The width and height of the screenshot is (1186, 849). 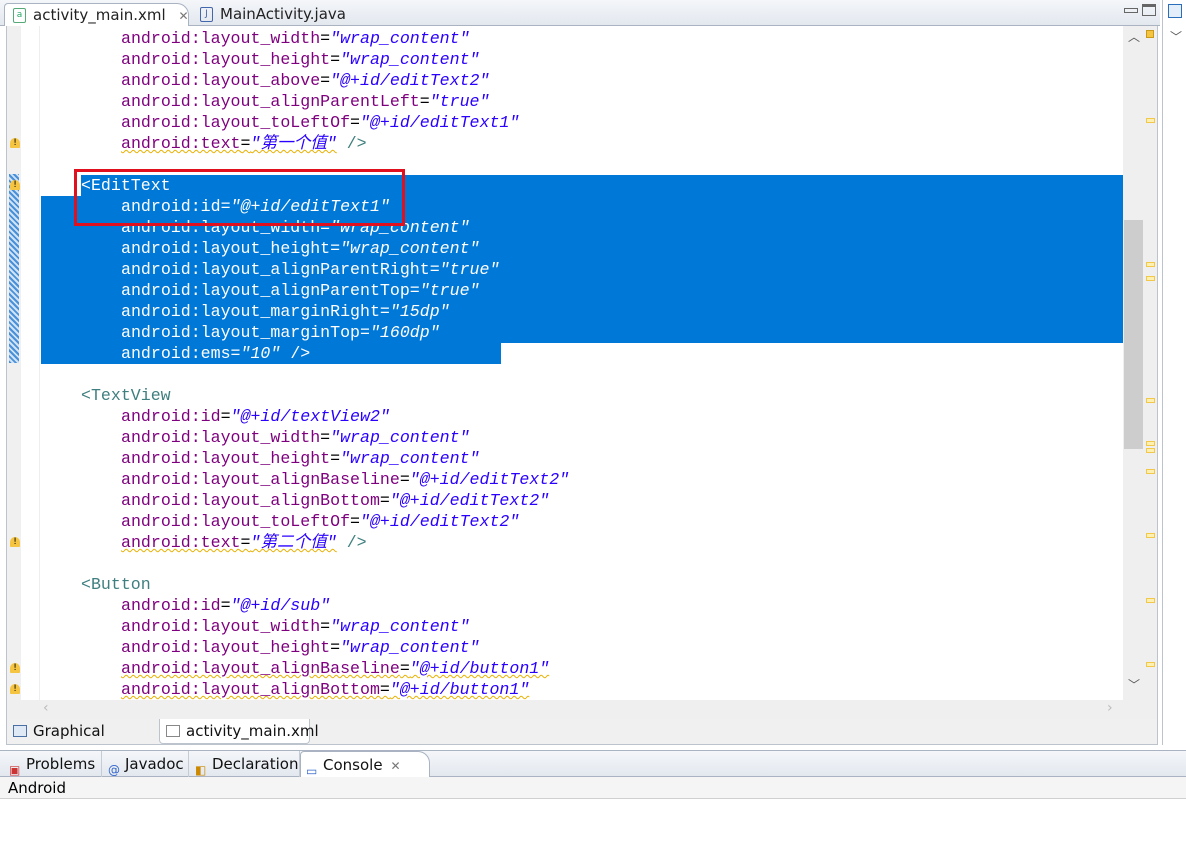 I want to click on code-token-val: "15dp", so click(x=419, y=311).